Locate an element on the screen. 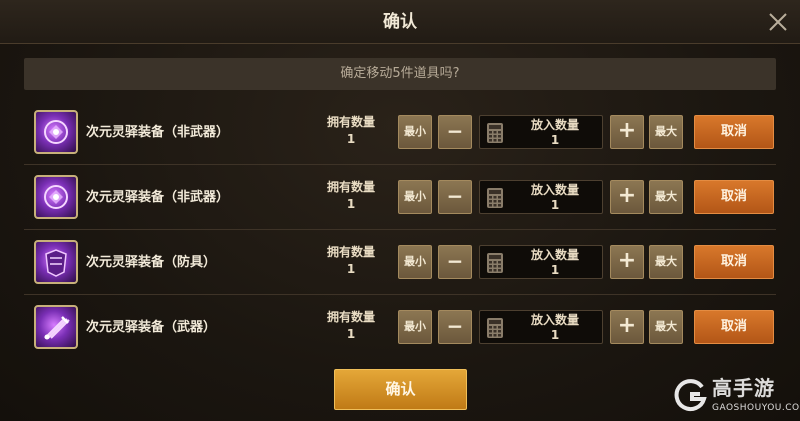 This screenshot has width=800, height=421. purple-weapon-icon is located at coordinates (56, 327).